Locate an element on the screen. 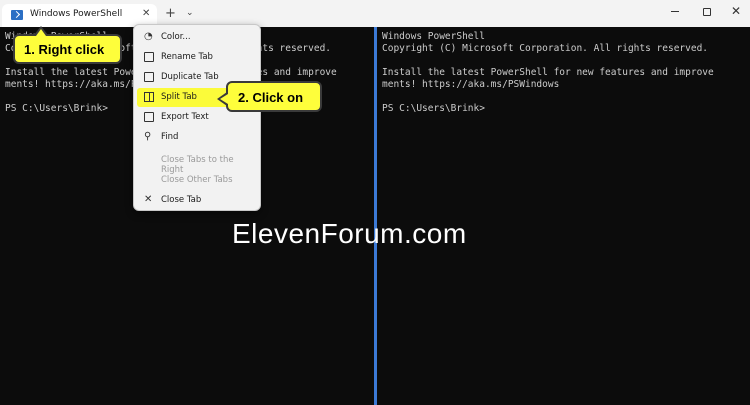 This screenshot has width=750, height=405. new-tab-button: + is located at coordinates (170, 13).